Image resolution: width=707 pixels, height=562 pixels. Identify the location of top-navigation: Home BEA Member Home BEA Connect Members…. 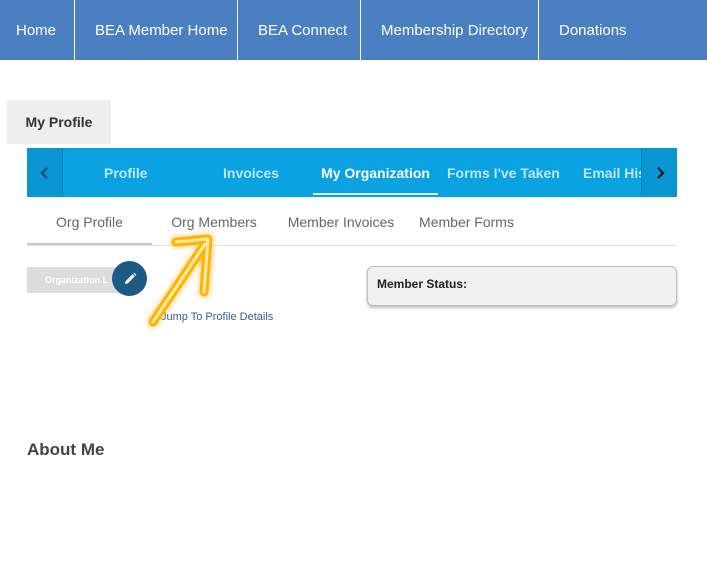
(353, 30).